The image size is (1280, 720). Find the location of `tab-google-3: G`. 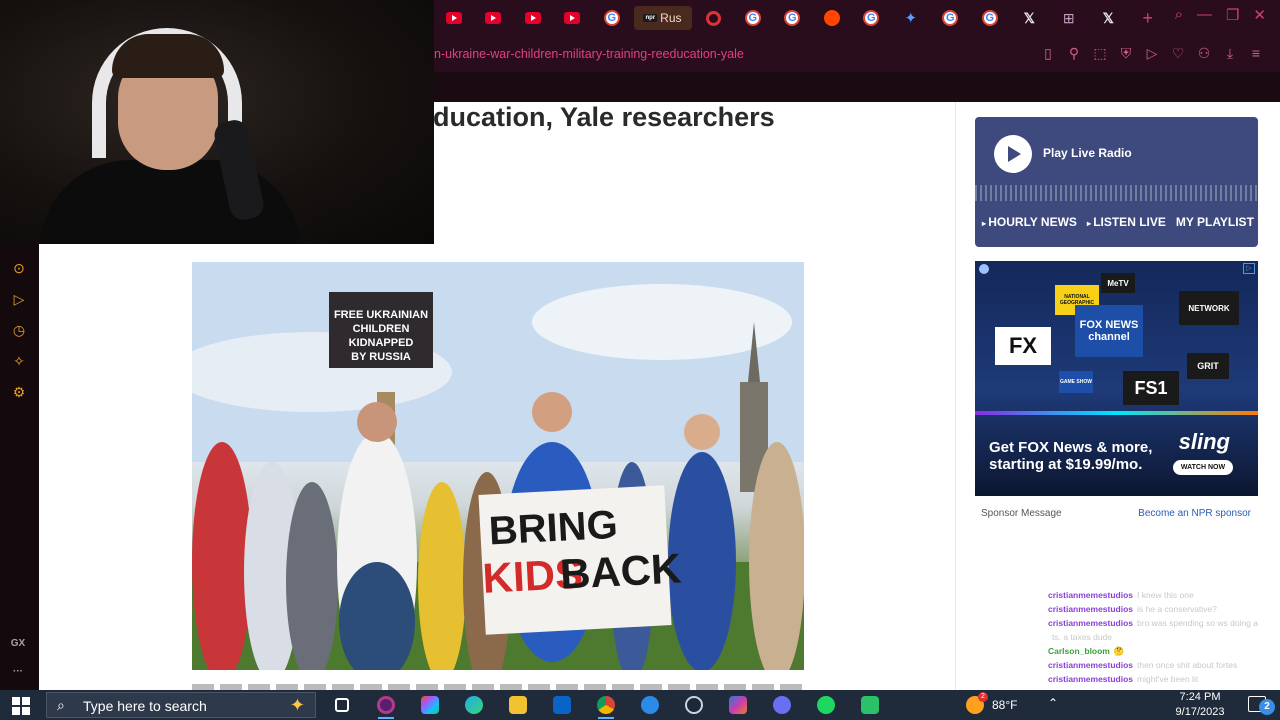

tab-google-3: G is located at coordinates (793, 18).